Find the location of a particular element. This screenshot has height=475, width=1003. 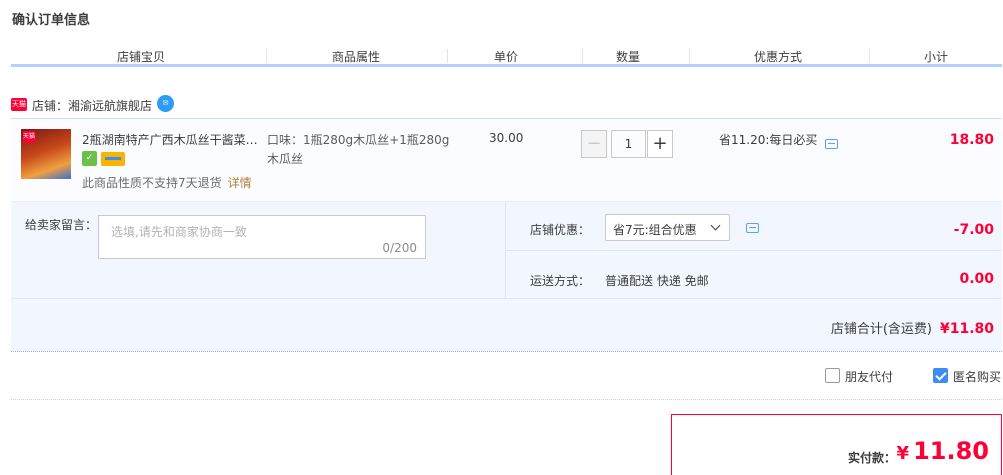

section-divider is located at coordinates (506, 399).